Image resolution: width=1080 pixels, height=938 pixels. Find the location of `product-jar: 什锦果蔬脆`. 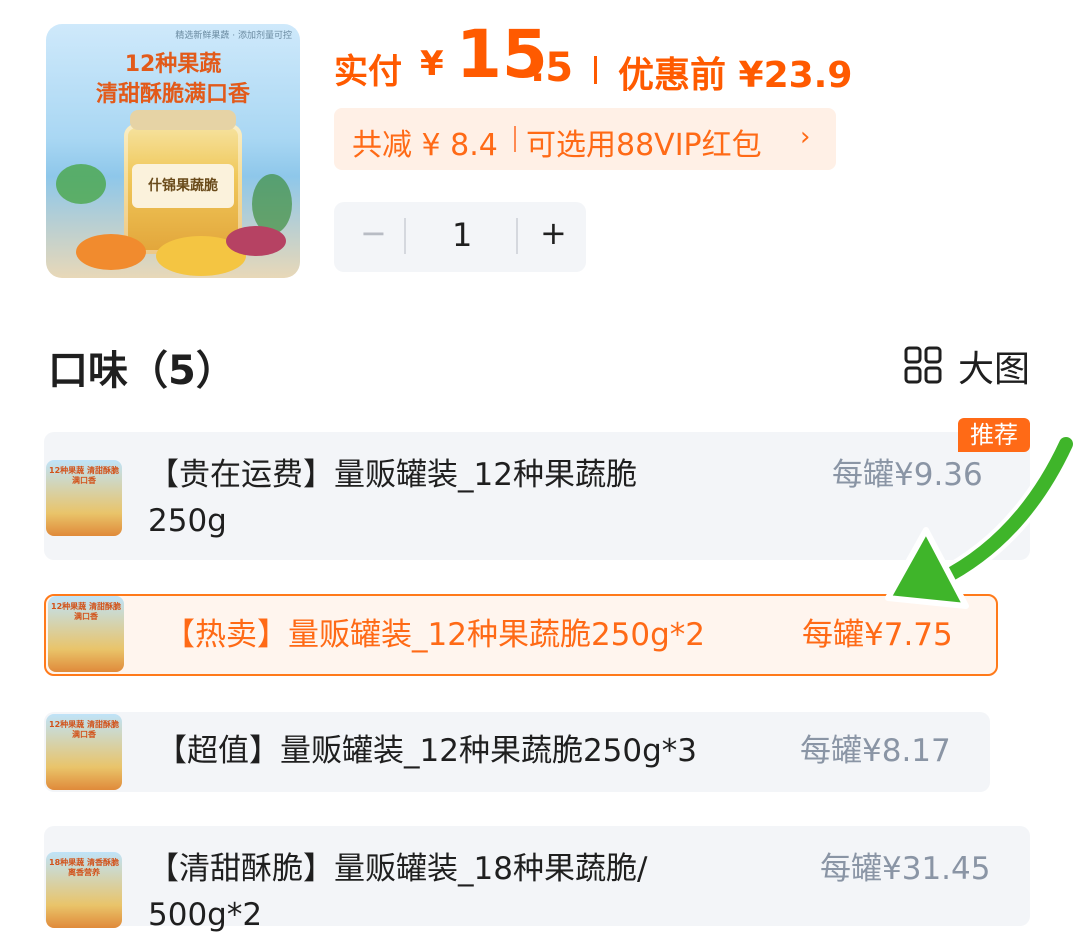

product-jar: 什锦果蔬脆 is located at coordinates (183, 182).